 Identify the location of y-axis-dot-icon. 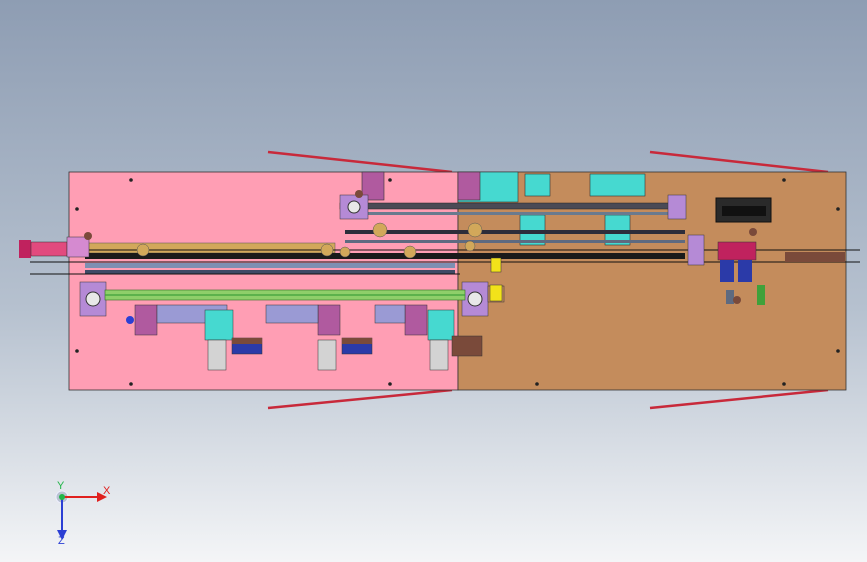
(62, 497).